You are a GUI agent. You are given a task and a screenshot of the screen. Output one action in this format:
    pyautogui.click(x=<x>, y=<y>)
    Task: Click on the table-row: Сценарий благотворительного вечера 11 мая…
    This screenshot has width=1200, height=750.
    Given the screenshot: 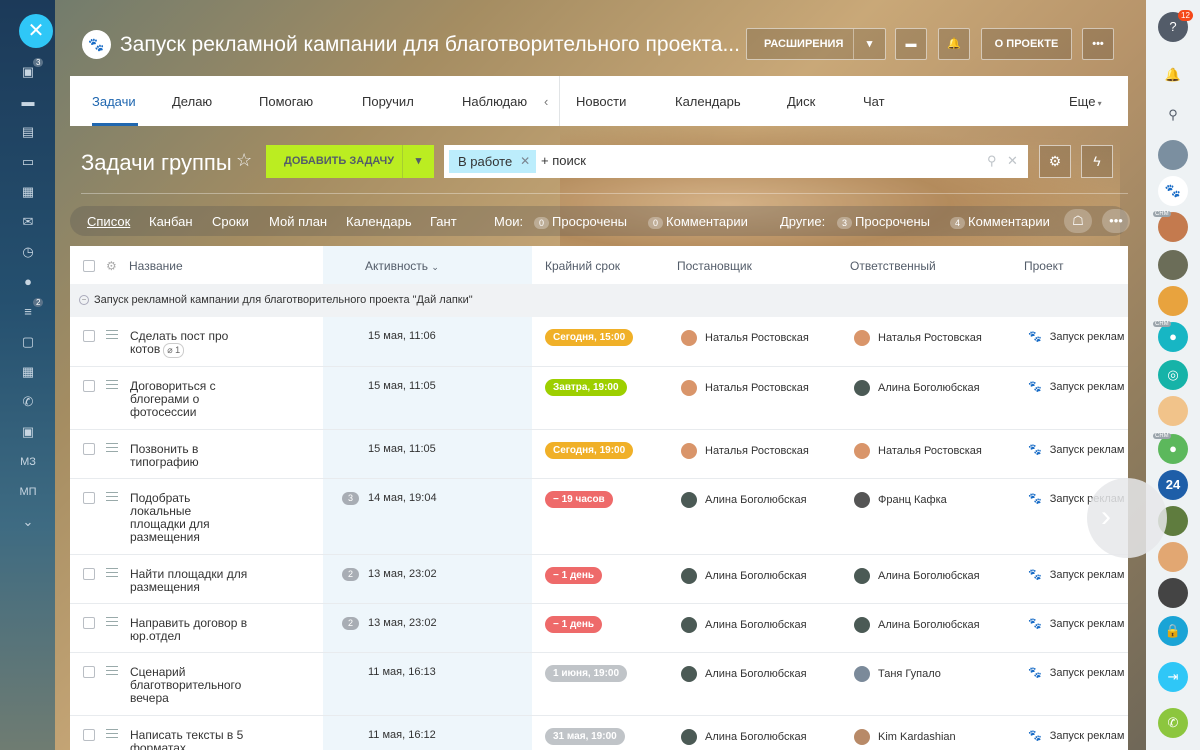 What is the action you would take?
    pyautogui.click(x=599, y=684)
    